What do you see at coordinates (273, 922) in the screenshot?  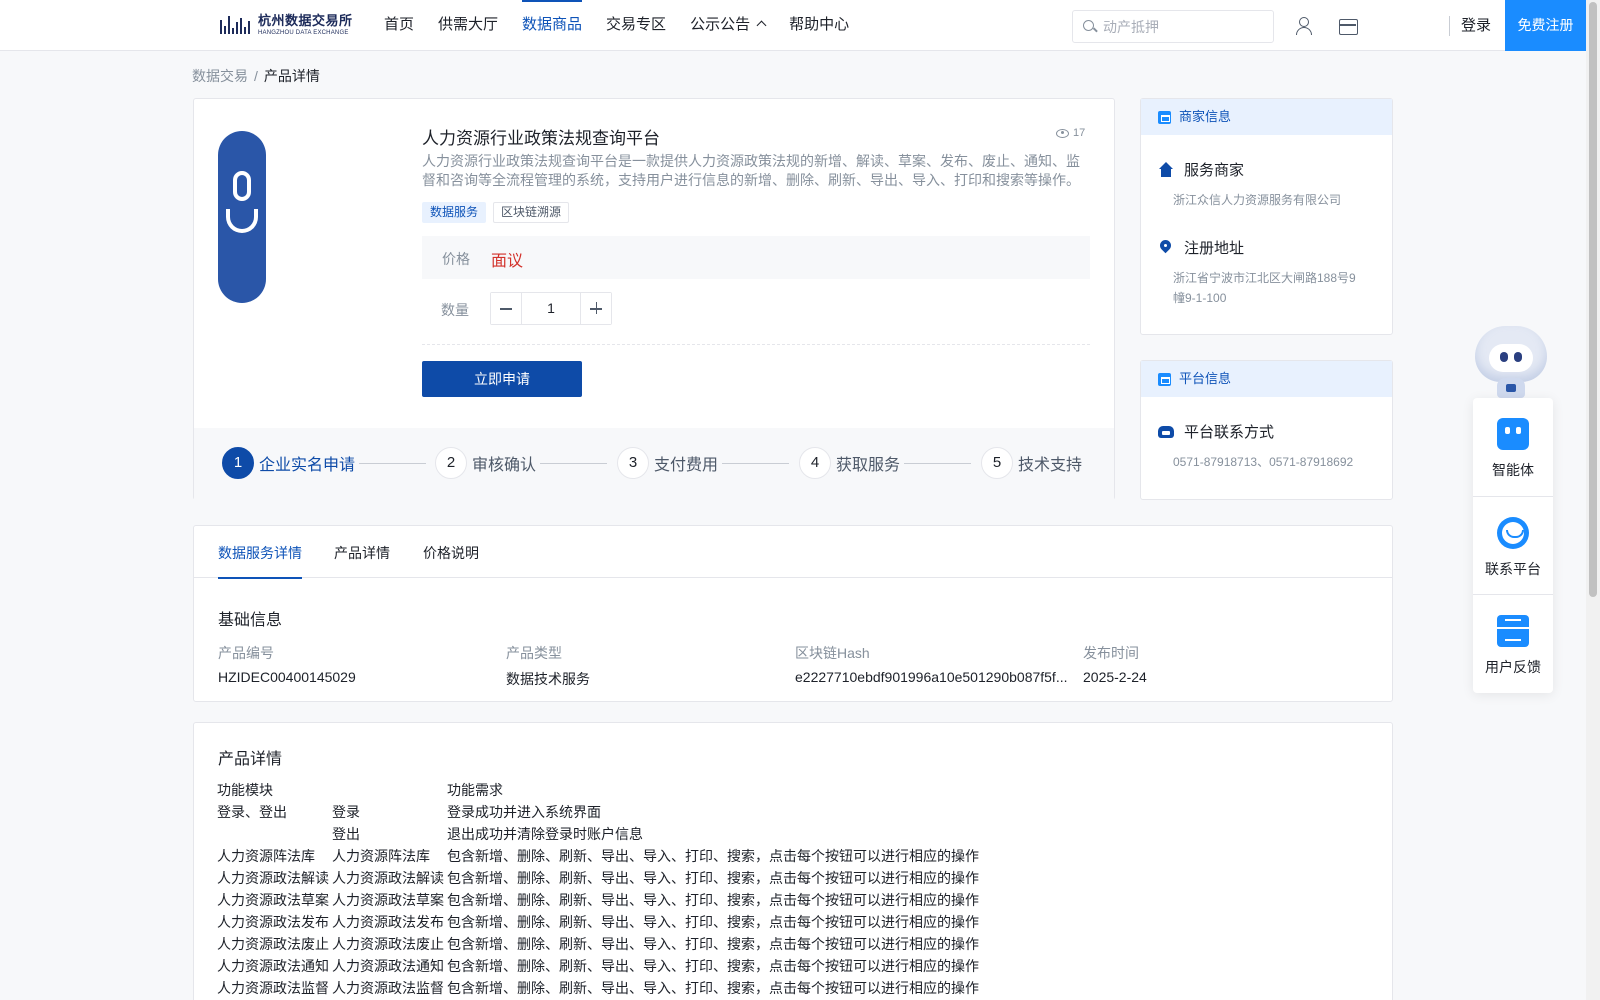 I see `table-cell: 人力资源政法发布` at bounding box center [273, 922].